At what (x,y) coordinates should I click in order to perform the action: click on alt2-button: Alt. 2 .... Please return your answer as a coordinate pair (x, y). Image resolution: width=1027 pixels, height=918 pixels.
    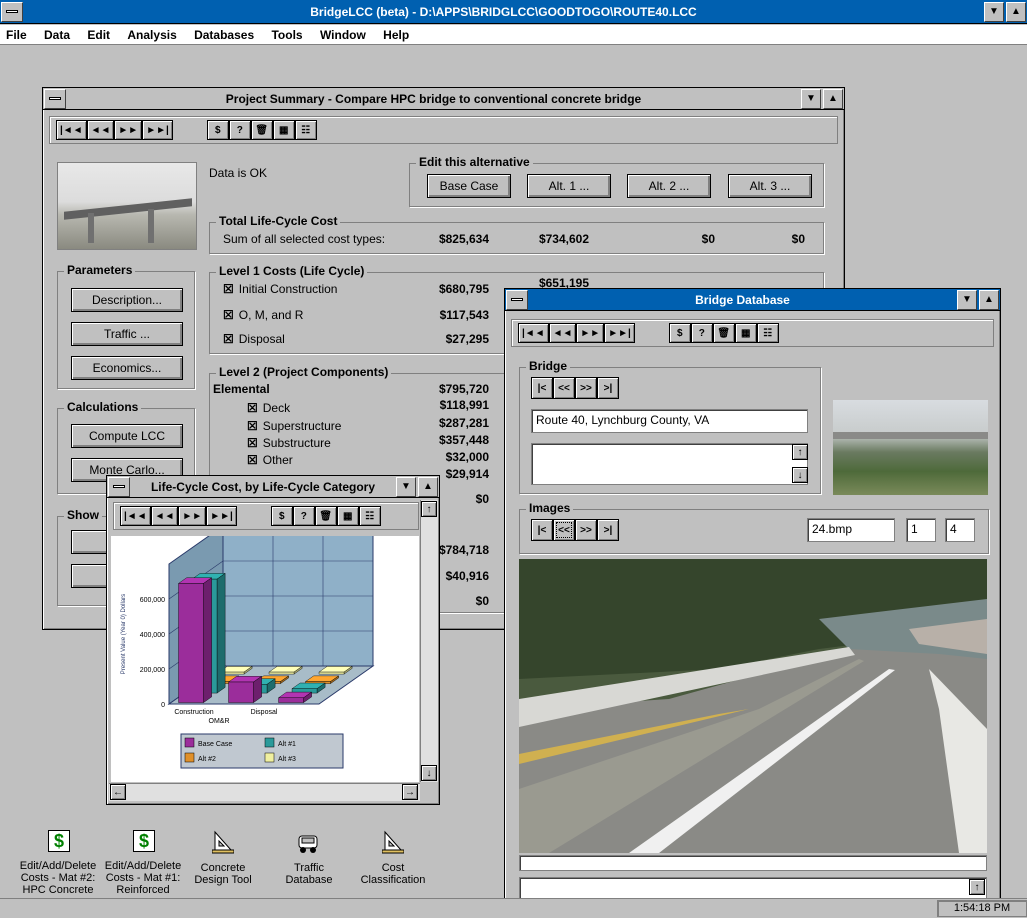
    Looking at the image, I should click on (669, 186).